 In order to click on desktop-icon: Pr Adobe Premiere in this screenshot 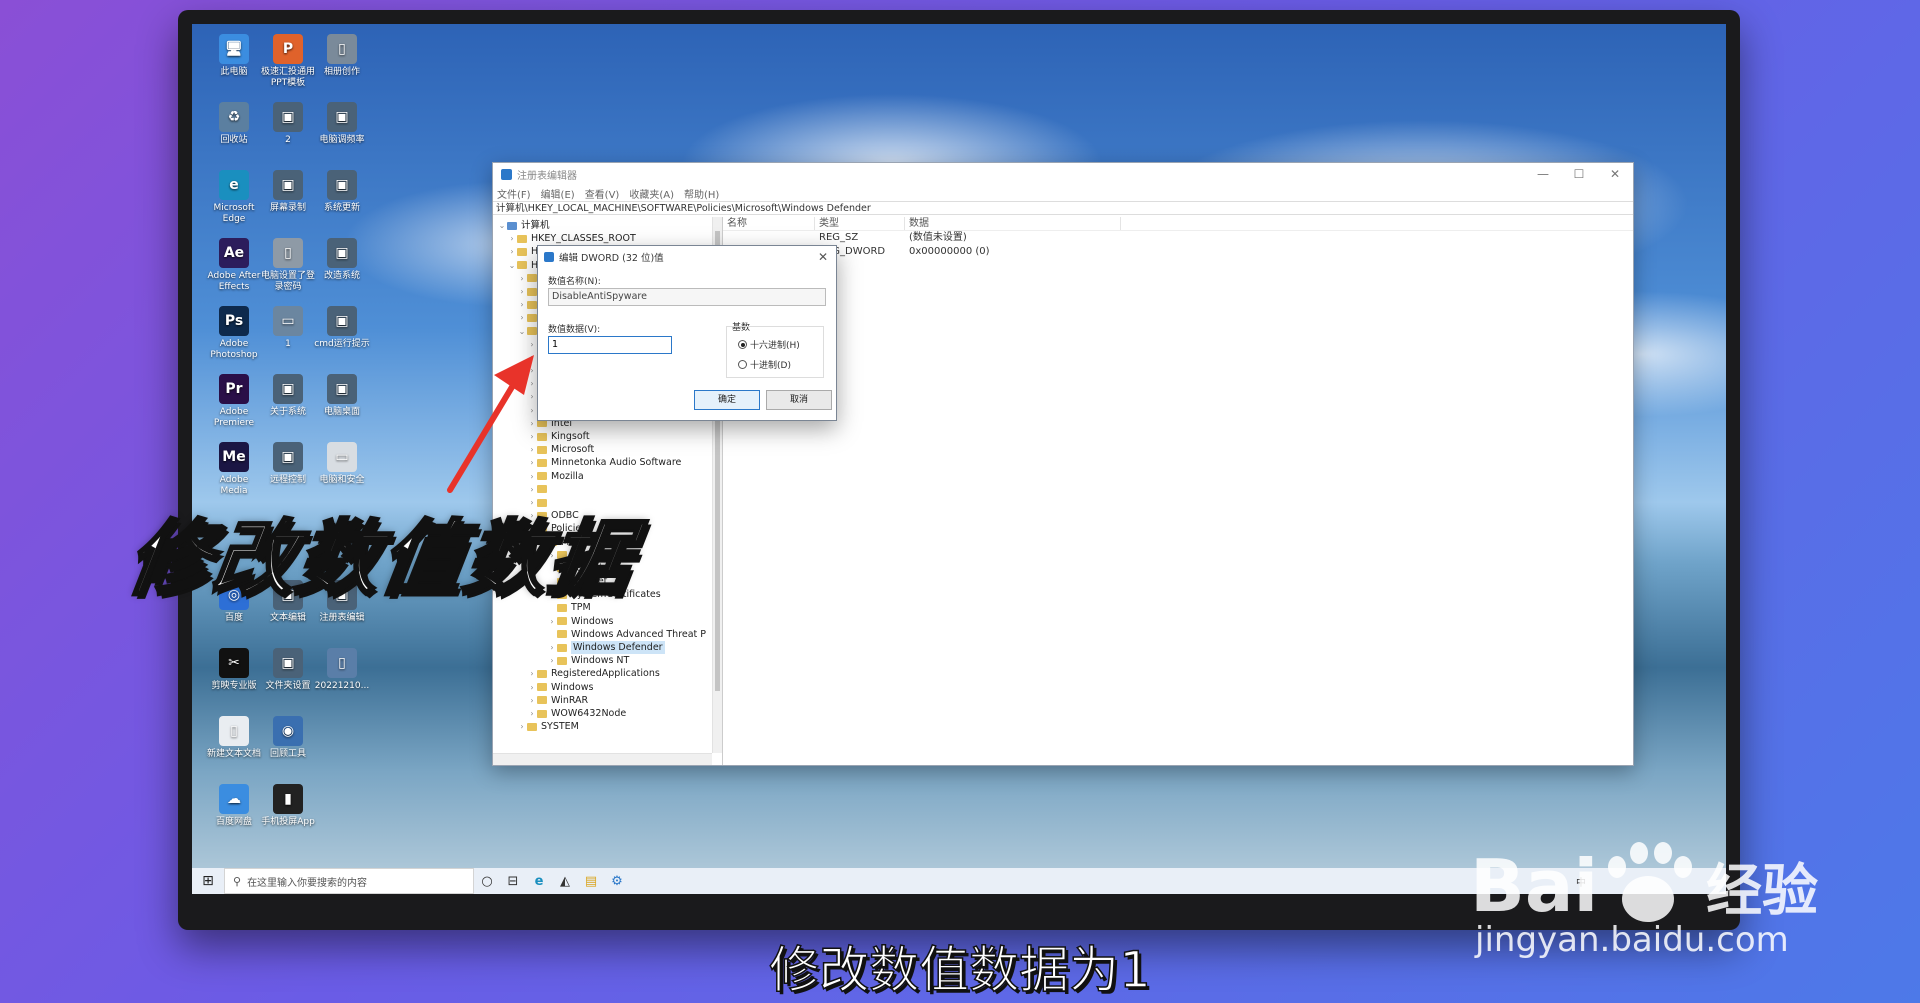, I will do `click(234, 401)`.